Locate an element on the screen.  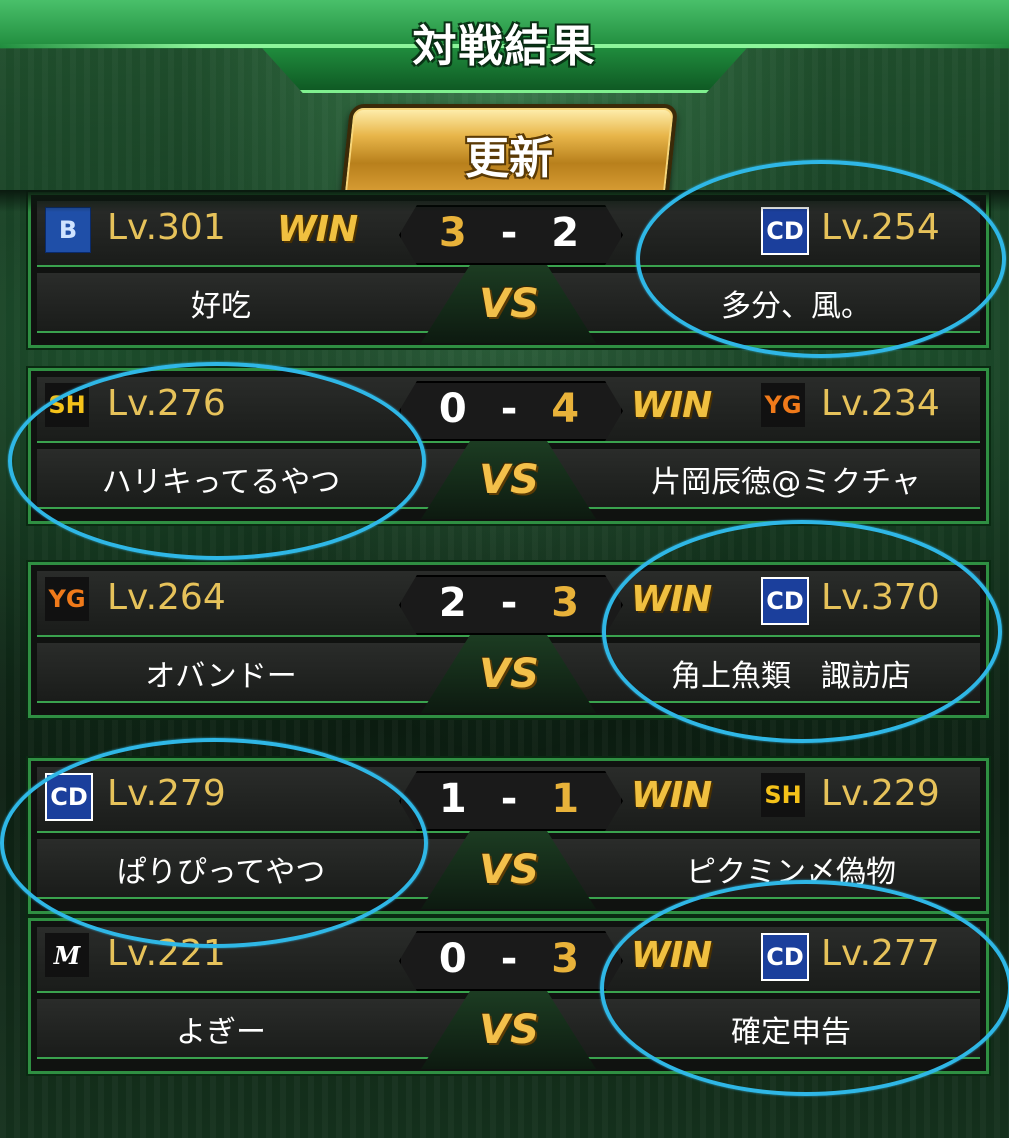
score-right: 2 is located at coordinates (565, 233).